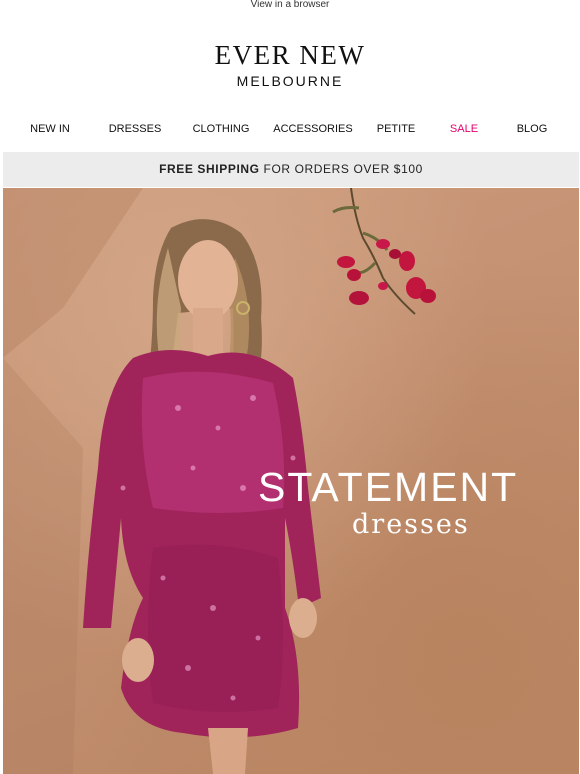 The image size is (580, 774). I want to click on leg, so click(228, 751).